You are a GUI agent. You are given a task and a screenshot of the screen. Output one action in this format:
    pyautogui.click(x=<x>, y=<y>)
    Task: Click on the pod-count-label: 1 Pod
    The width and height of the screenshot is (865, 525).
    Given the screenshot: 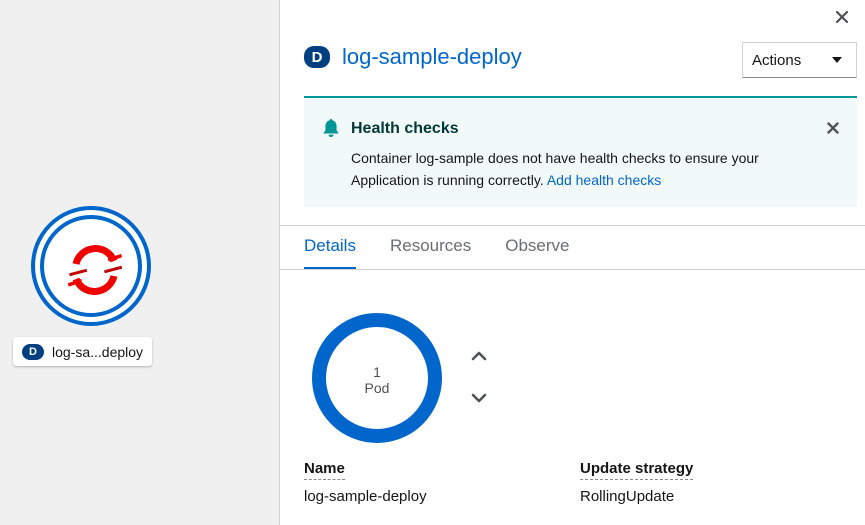 What is the action you would take?
    pyautogui.click(x=377, y=380)
    